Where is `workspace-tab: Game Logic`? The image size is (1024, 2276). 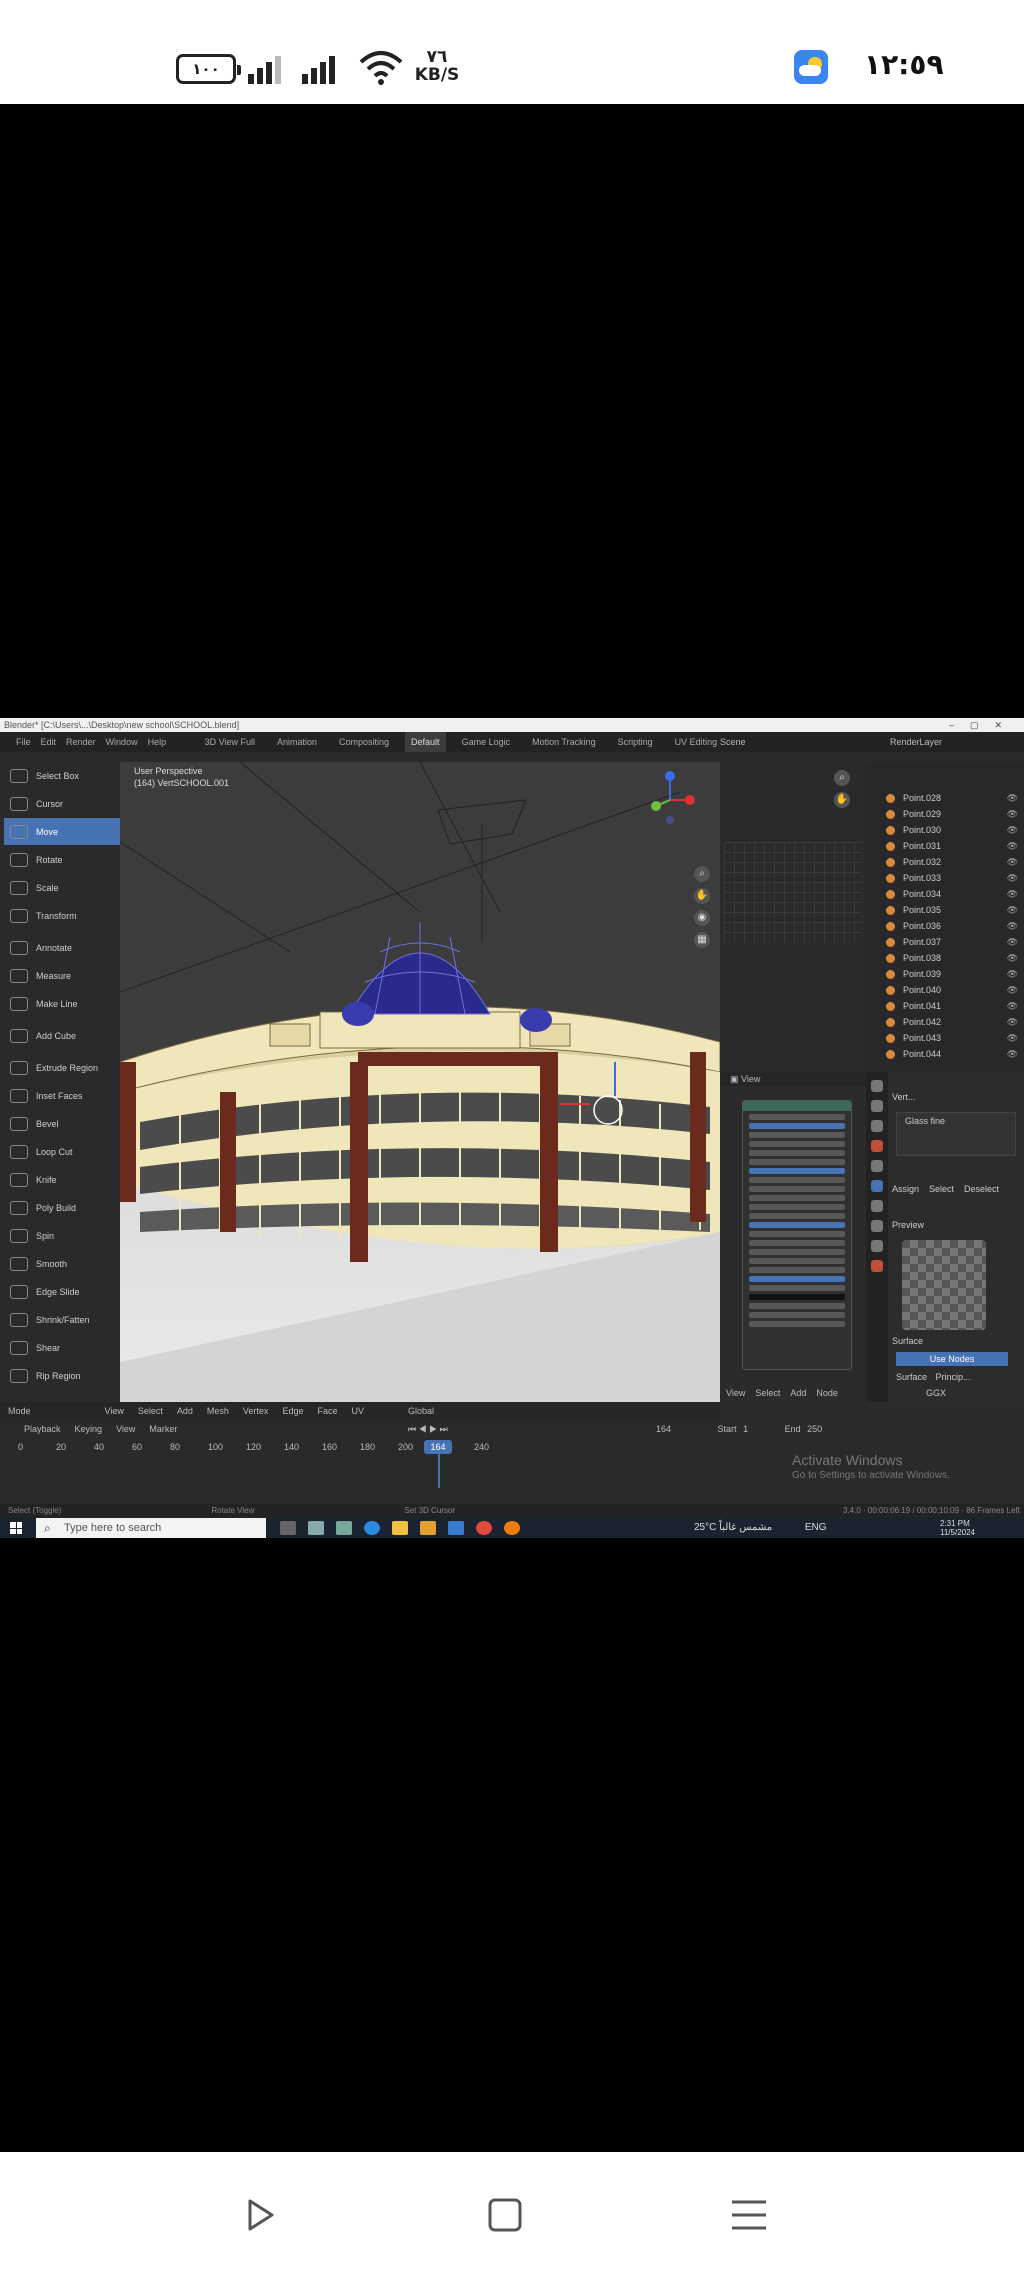 workspace-tab: Game Logic is located at coordinates (486, 742).